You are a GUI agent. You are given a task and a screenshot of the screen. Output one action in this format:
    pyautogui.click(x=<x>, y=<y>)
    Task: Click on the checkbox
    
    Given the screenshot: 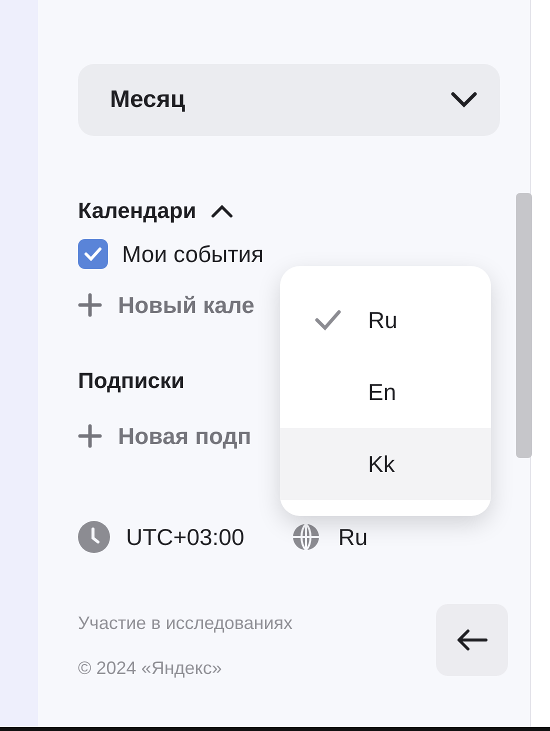 What is the action you would take?
    pyautogui.click(x=93, y=254)
    